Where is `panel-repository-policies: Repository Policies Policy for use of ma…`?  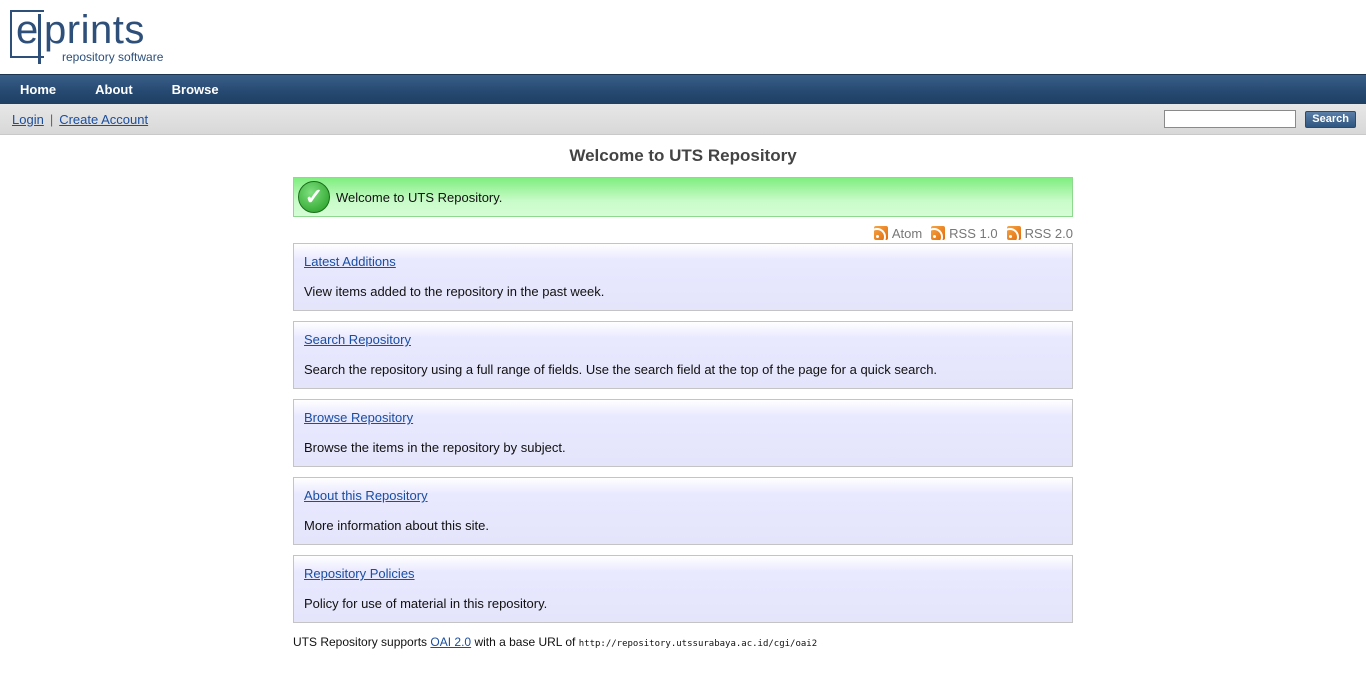
panel-repository-policies: Repository Policies Policy for use of ma… is located at coordinates (683, 589).